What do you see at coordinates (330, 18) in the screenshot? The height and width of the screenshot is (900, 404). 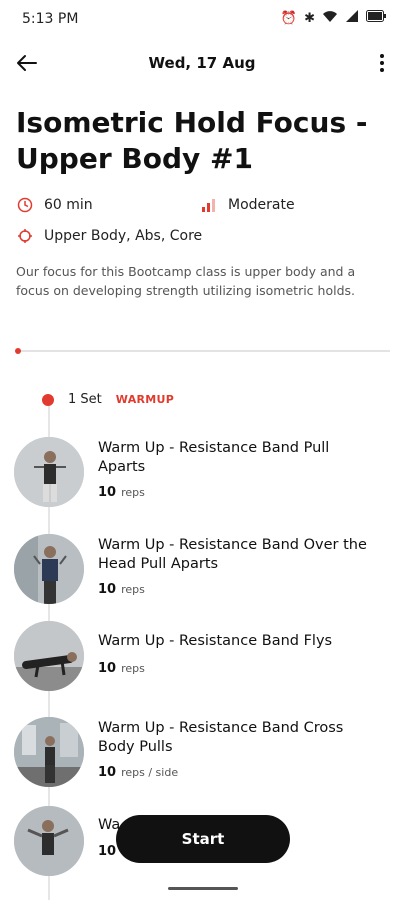 I see `wifi-icon` at bounding box center [330, 18].